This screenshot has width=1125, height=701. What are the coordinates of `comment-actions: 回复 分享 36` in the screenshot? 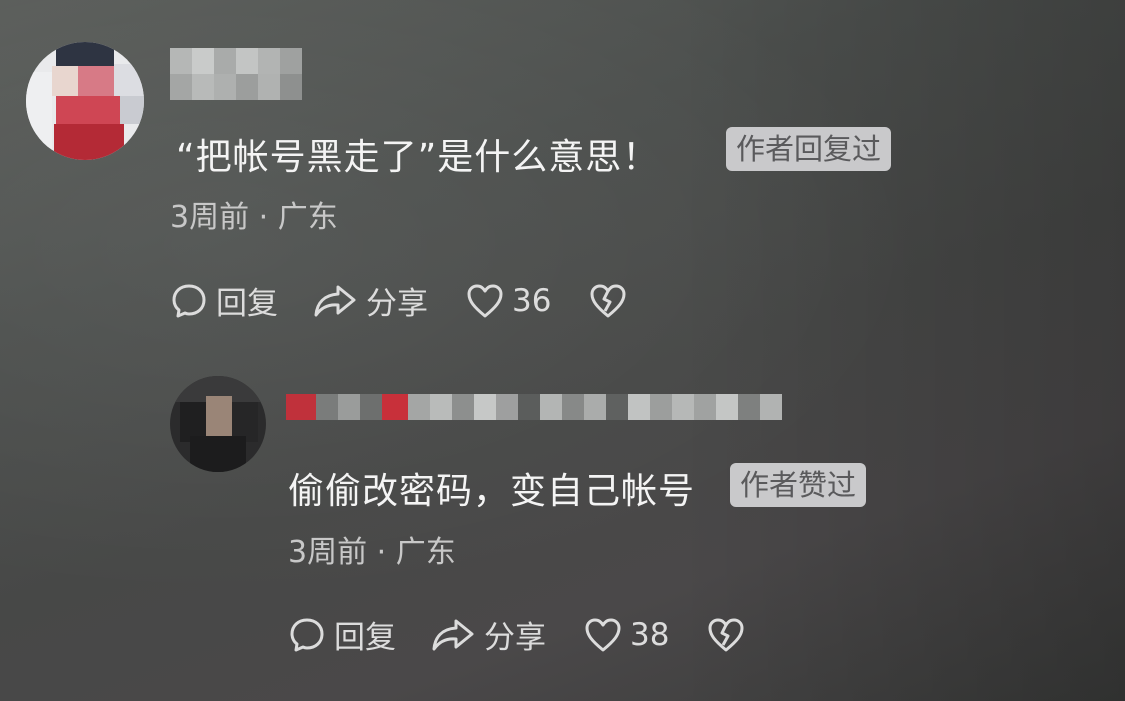 It's located at (398, 300).